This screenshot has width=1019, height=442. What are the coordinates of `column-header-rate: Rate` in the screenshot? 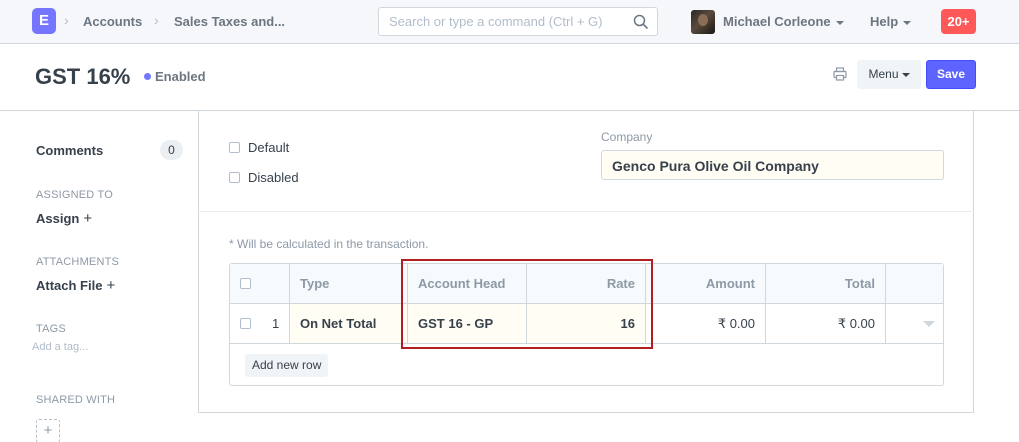 It's located at (586, 283).